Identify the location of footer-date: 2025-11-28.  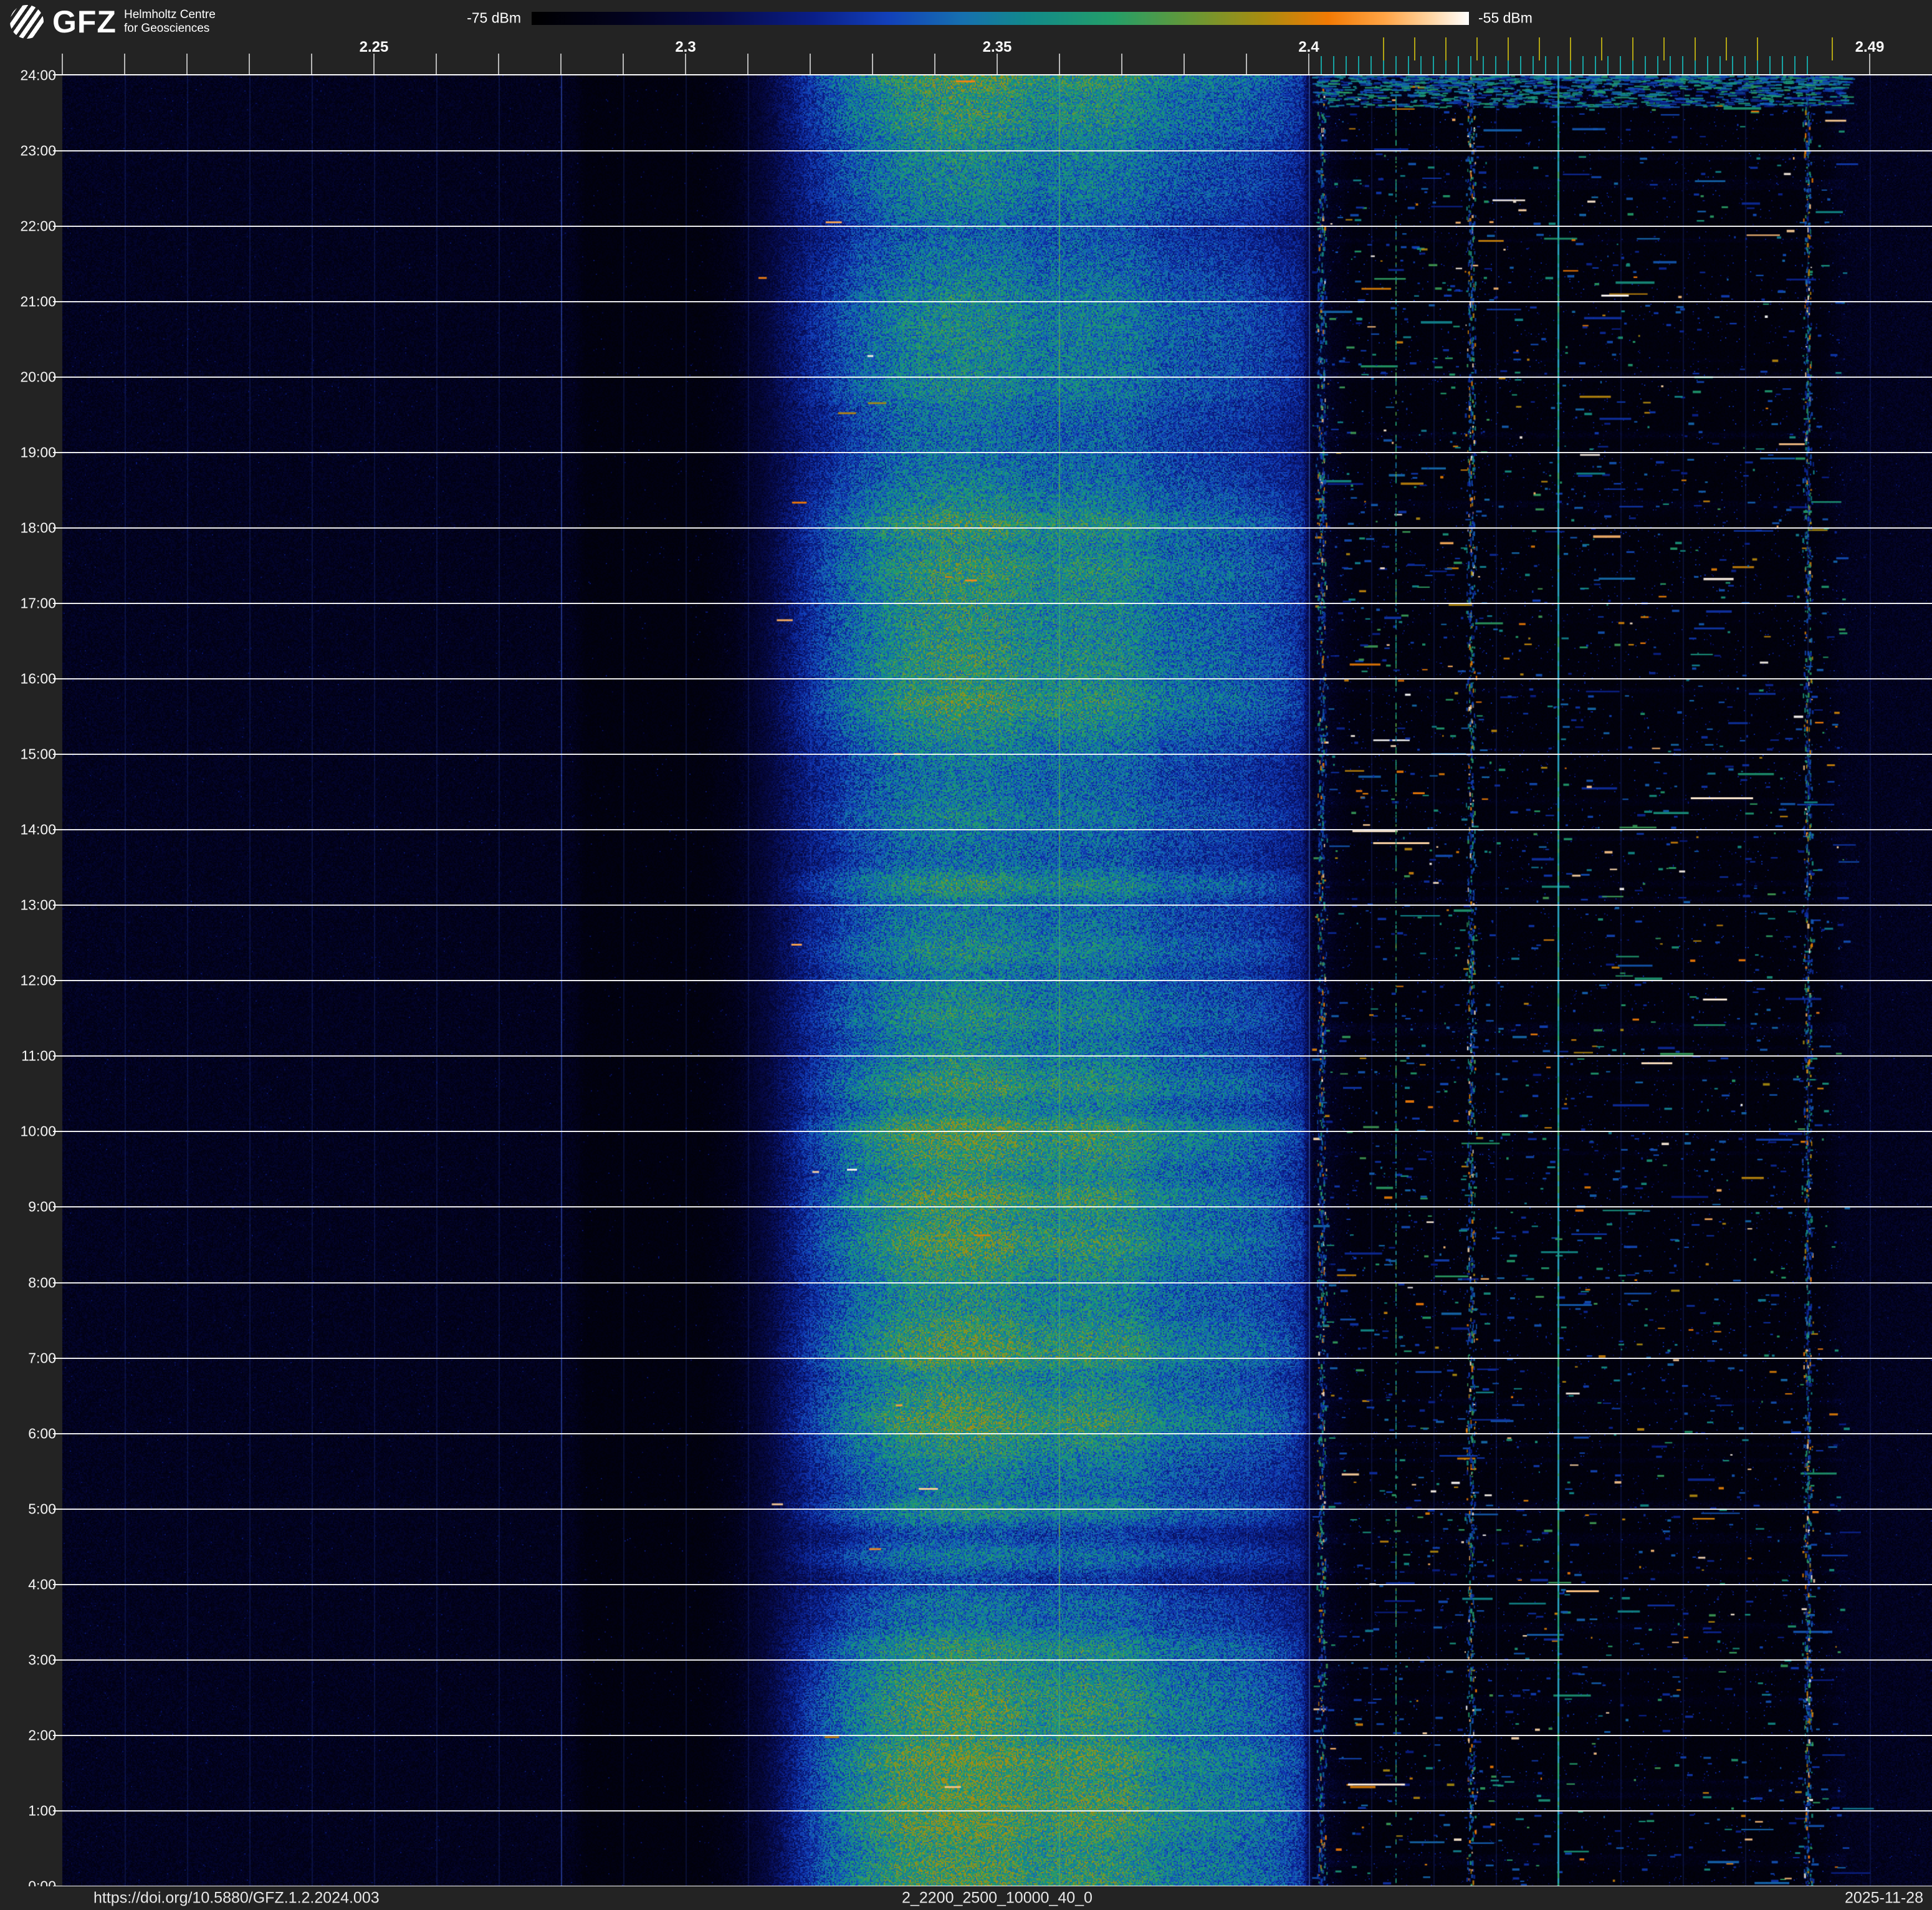
(1883, 1898).